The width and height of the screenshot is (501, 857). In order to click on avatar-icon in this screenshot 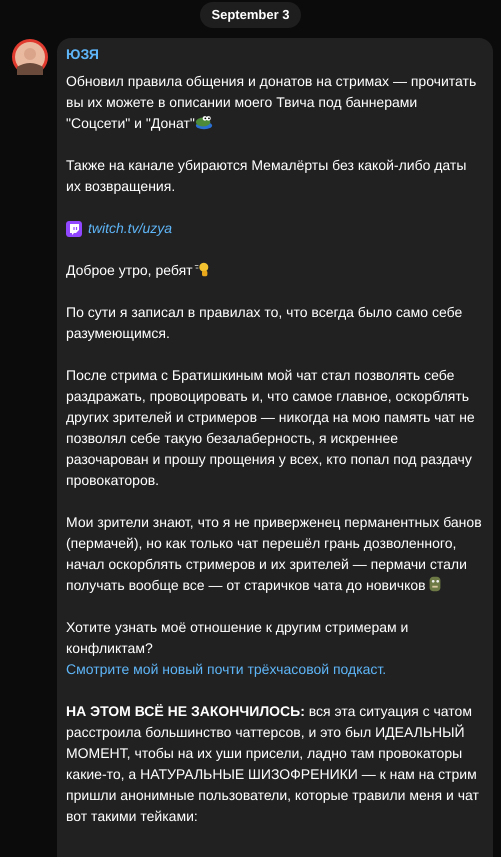, I will do `click(30, 57)`.